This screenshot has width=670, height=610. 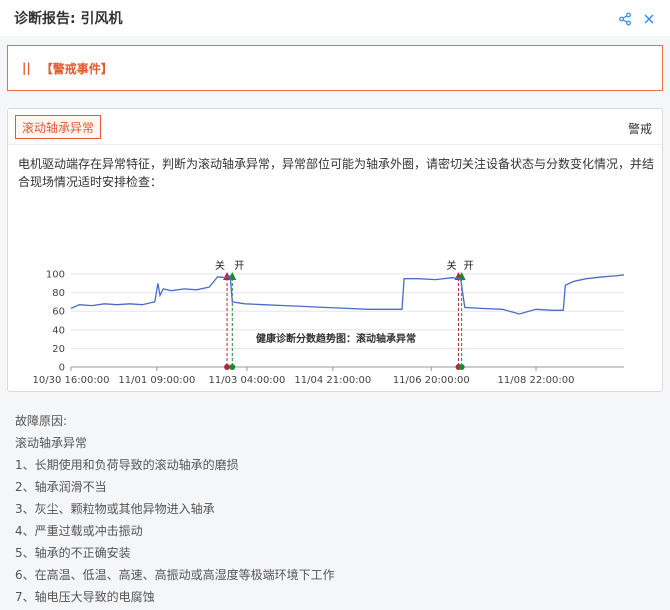 What do you see at coordinates (336, 338) in the screenshot?
I see `chart-title: 健康诊断分数趋势图：滚动轴承异常` at bounding box center [336, 338].